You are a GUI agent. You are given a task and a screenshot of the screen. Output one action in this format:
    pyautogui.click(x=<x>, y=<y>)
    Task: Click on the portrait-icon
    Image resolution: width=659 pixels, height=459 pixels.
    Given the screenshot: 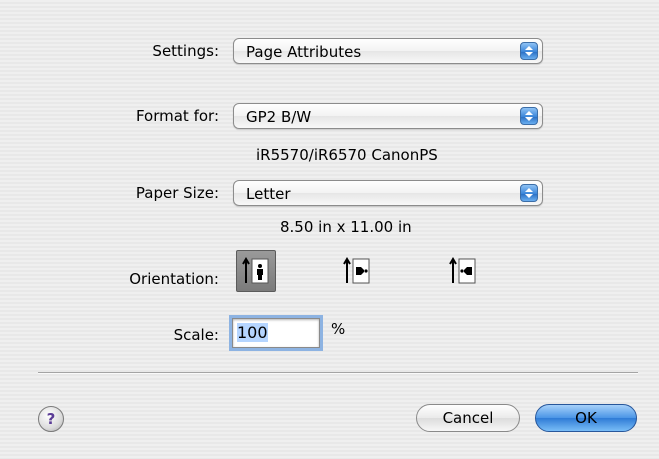 What is the action you would take?
    pyautogui.click(x=255, y=270)
    